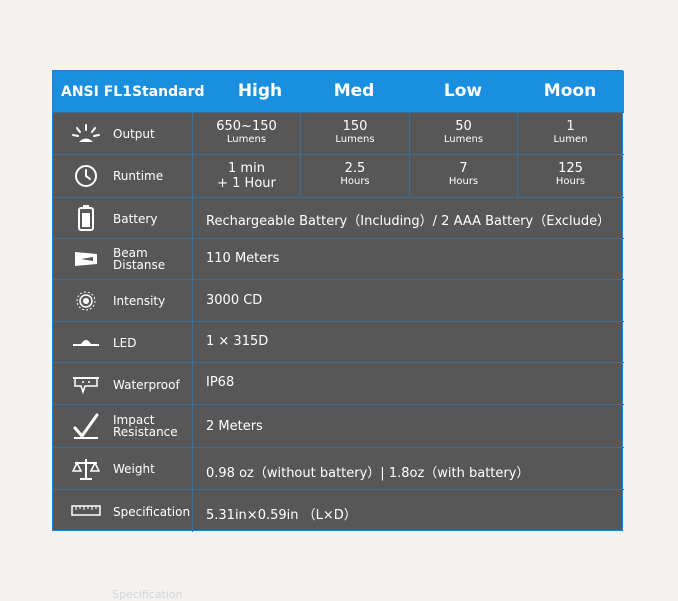 The image size is (678, 601). I want to click on intensity-value: 3000 CD, so click(234, 300).